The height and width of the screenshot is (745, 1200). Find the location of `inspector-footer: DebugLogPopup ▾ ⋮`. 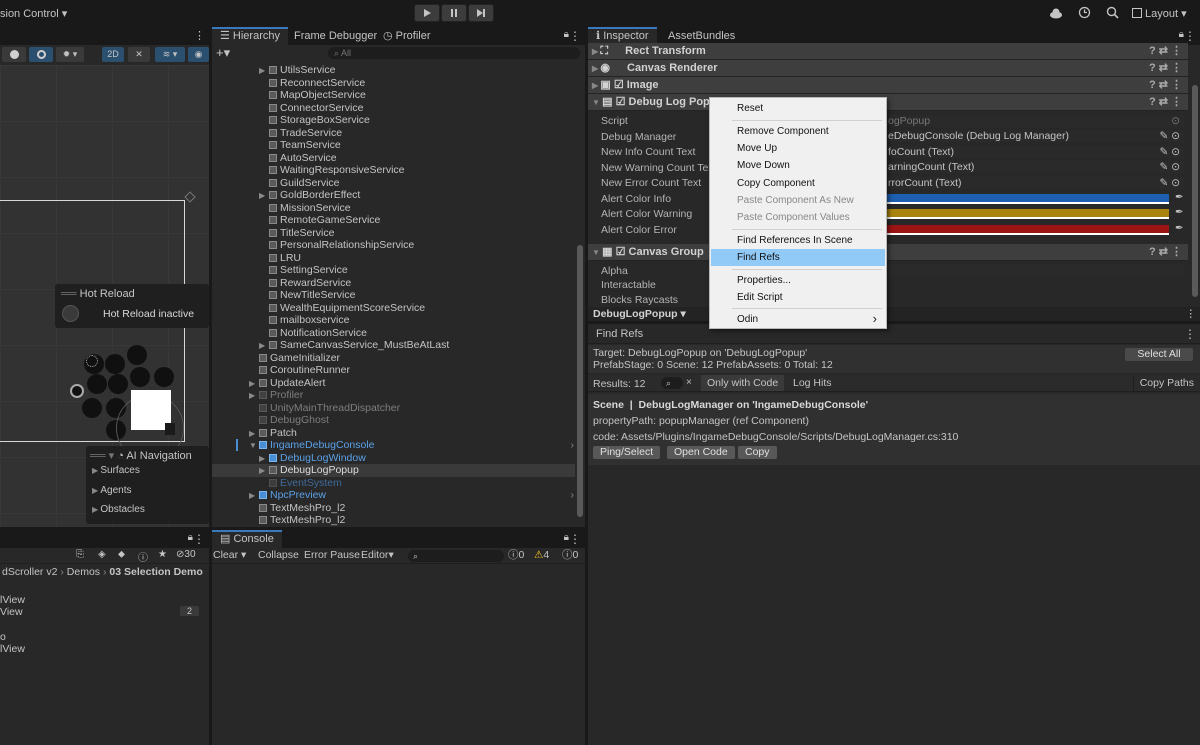

inspector-footer: DebugLogPopup ▾ ⋮ is located at coordinates (894, 314).